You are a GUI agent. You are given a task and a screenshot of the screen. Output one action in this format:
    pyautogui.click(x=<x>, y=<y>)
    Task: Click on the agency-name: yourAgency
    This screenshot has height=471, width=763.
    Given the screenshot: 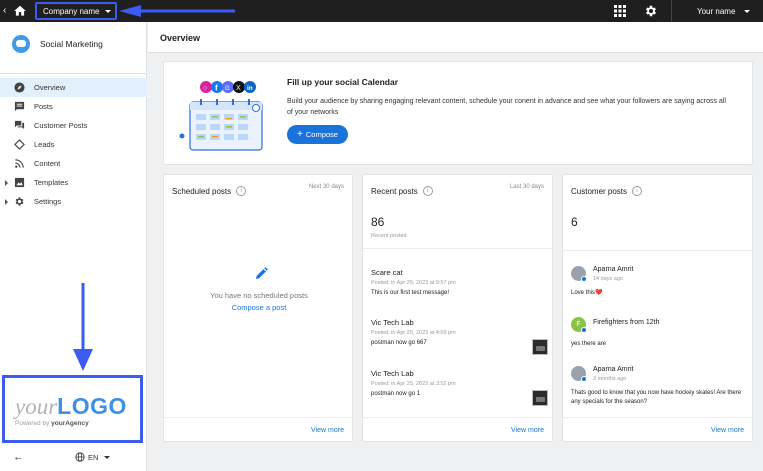 What is the action you would take?
    pyautogui.click(x=70, y=423)
    